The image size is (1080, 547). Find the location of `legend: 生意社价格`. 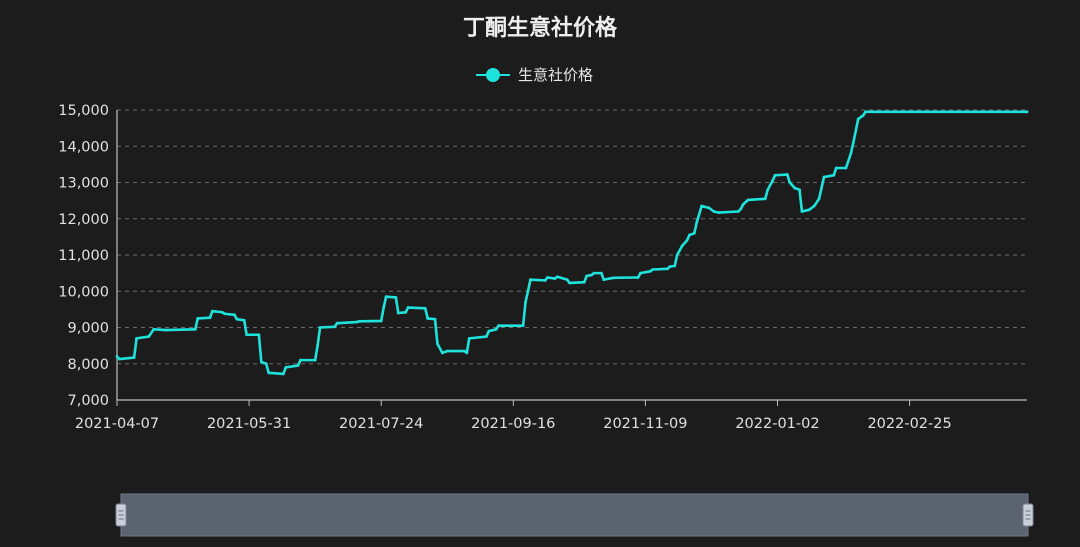

legend: 生意社价格 is located at coordinates (534, 75).